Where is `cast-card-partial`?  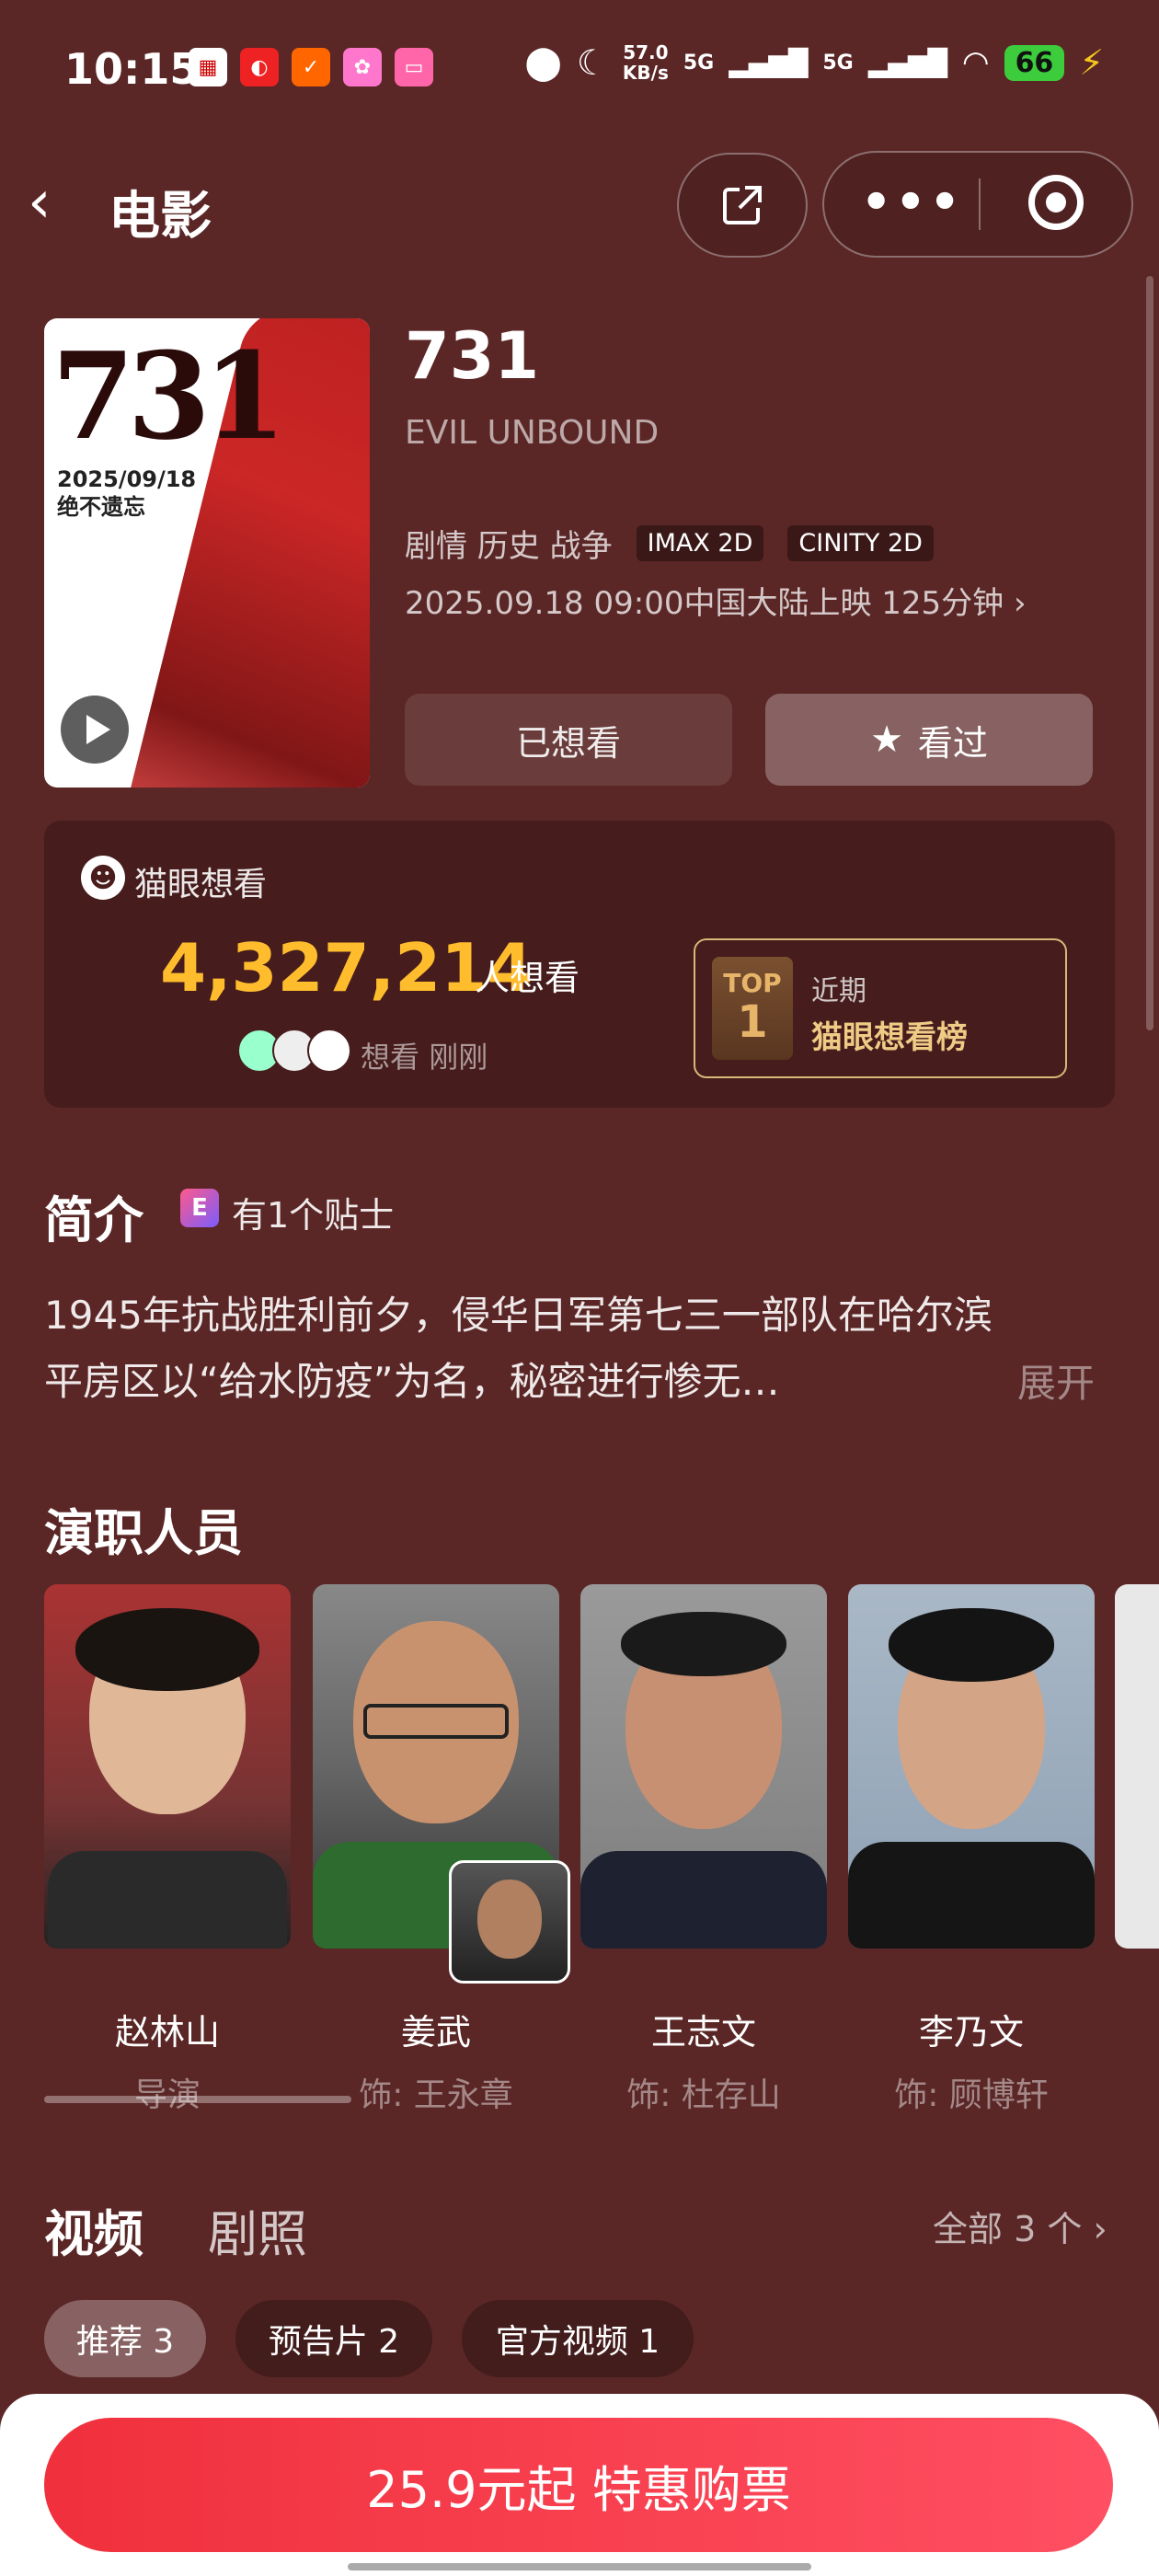
cast-card-partial is located at coordinates (1137, 1766).